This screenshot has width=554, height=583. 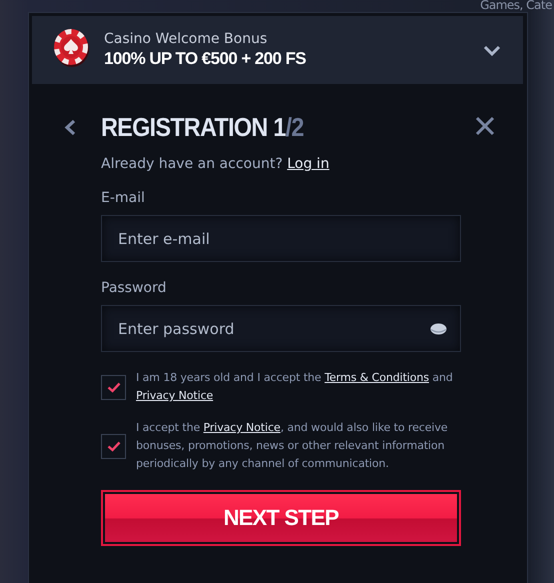 I want to click on email-field: Enter e-mail, so click(x=281, y=238).